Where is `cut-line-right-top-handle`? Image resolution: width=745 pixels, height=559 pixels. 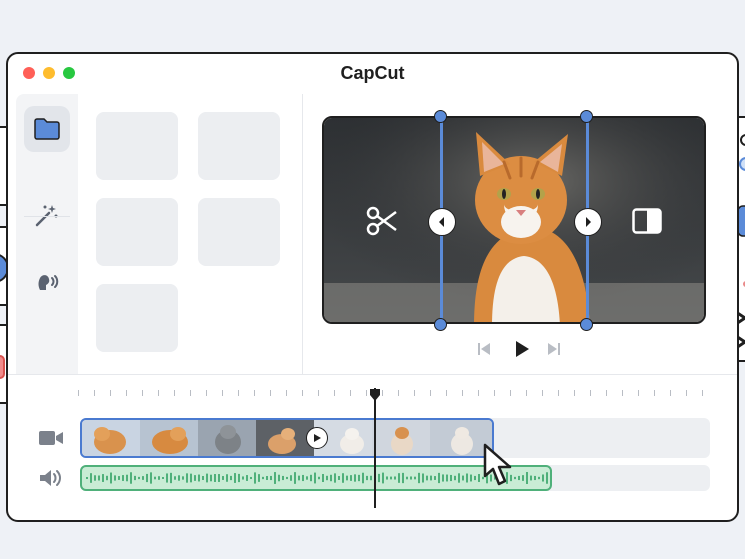
cut-line-right-top-handle is located at coordinates (586, 116).